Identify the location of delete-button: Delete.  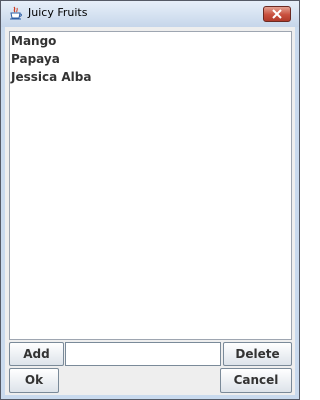
(257, 354).